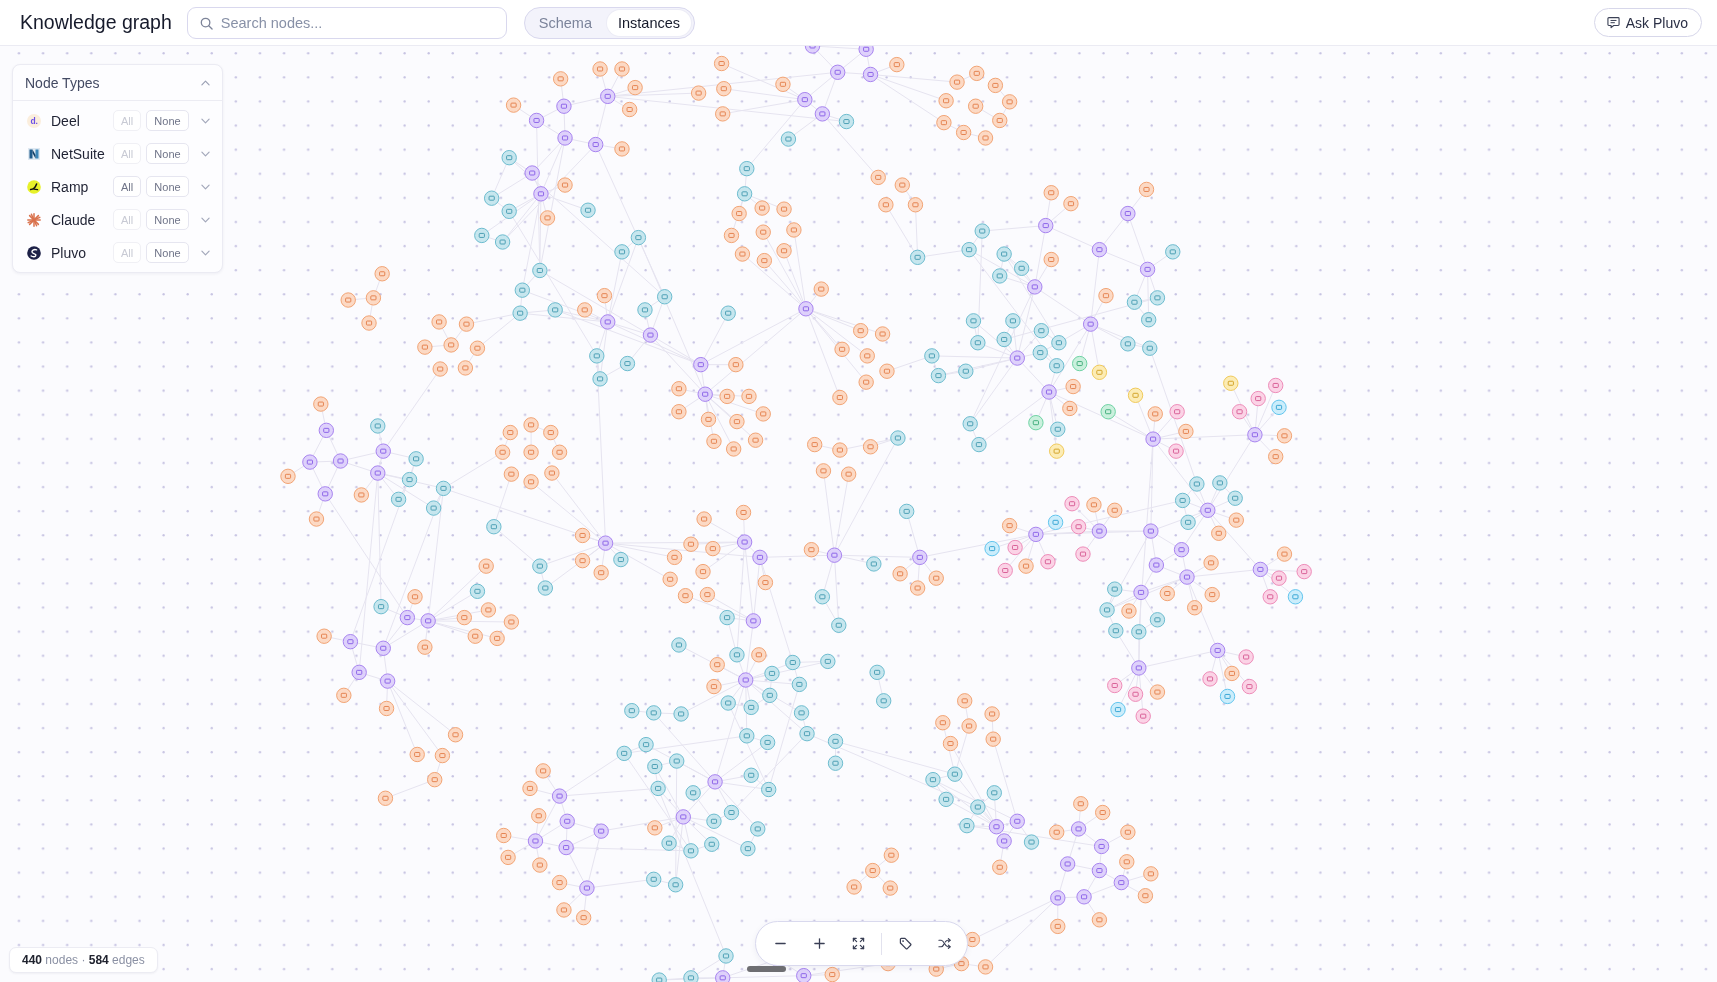 The width and height of the screenshot is (1717, 982). I want to click on swirl-logo-icon, so click(34, 252).